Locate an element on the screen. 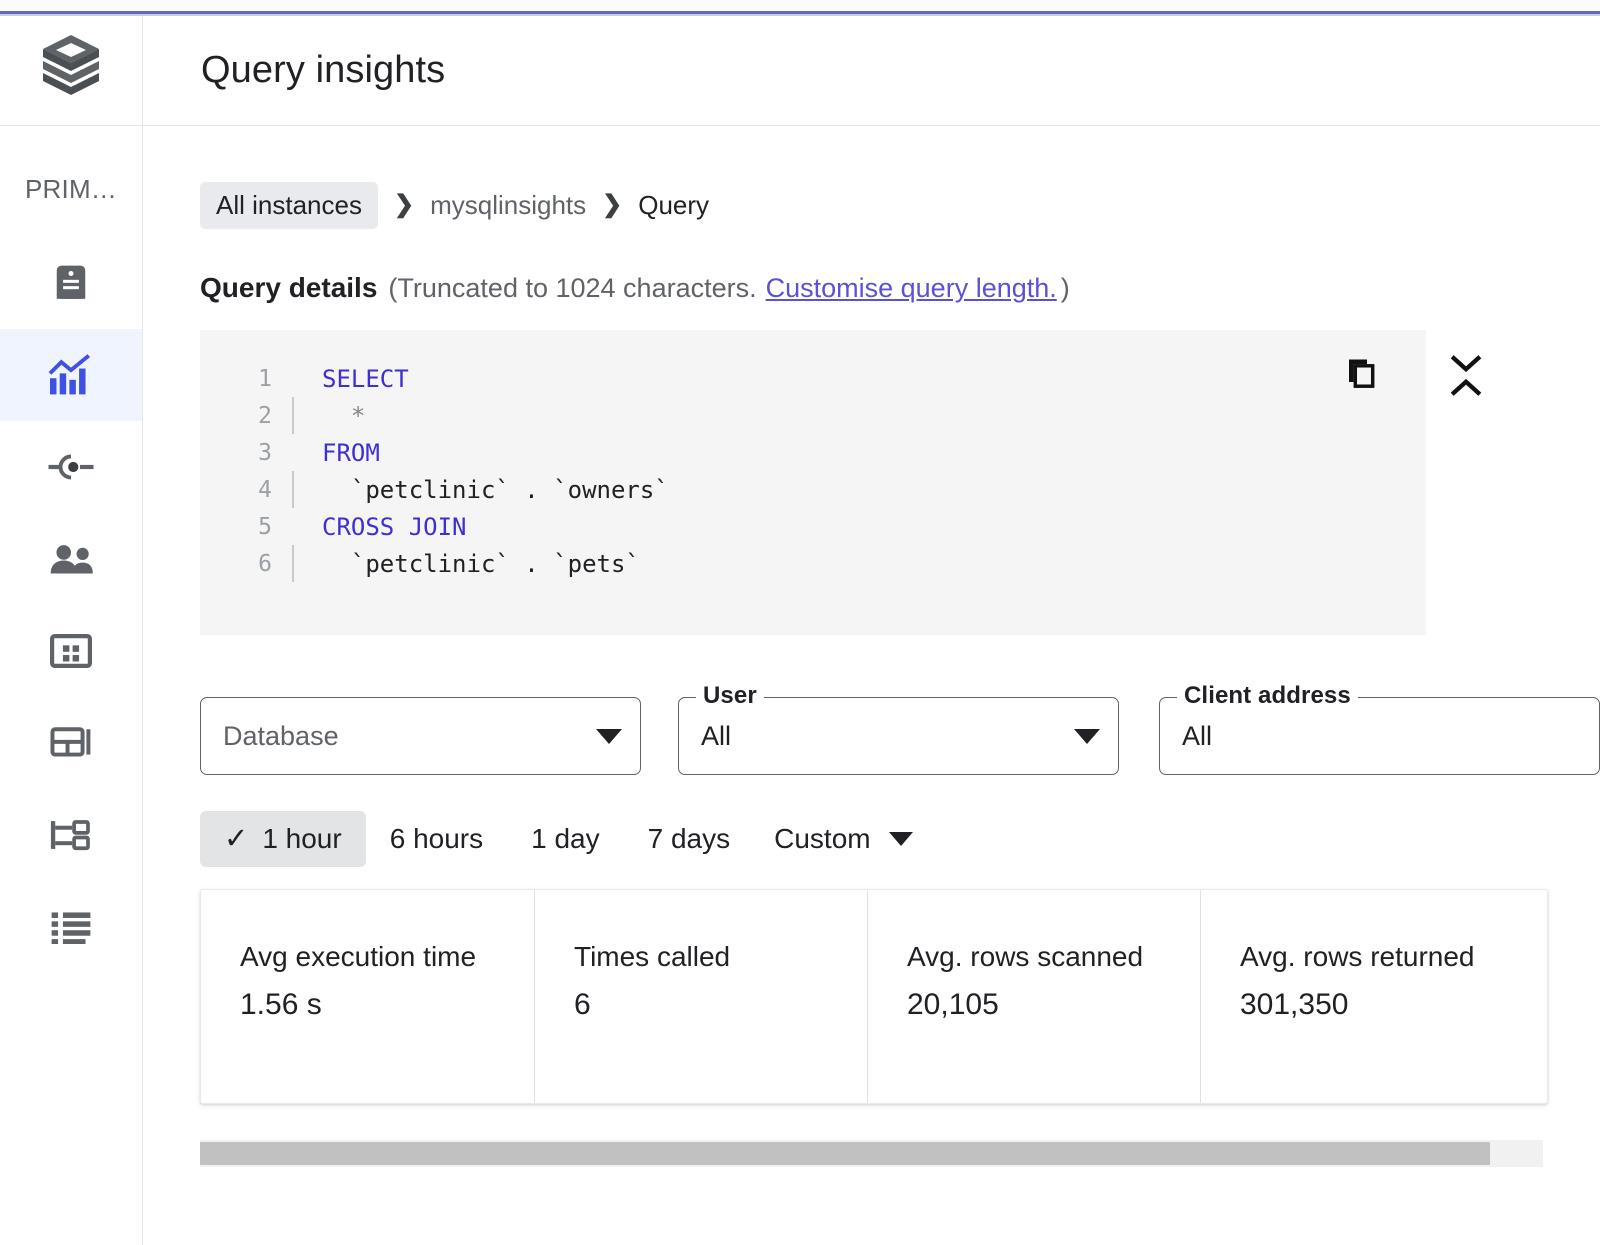 The height and width of the screenshot is (1245, 1600). page-header: Query insights is located at coordinates (871, 71).